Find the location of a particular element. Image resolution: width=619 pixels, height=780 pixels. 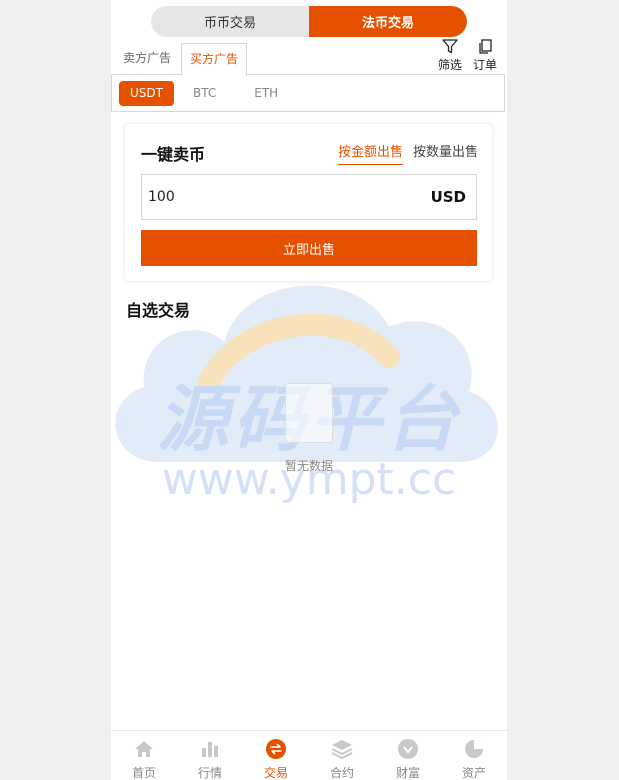

coin-btc: BTC is located at coordinates (204, 93).